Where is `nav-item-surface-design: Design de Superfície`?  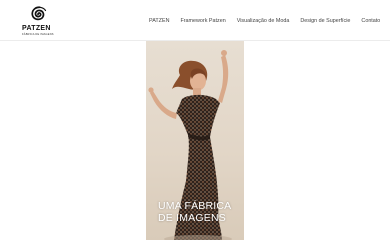 nav-item-surface-design: Design de Superfície is located at coordinates (325, 21).